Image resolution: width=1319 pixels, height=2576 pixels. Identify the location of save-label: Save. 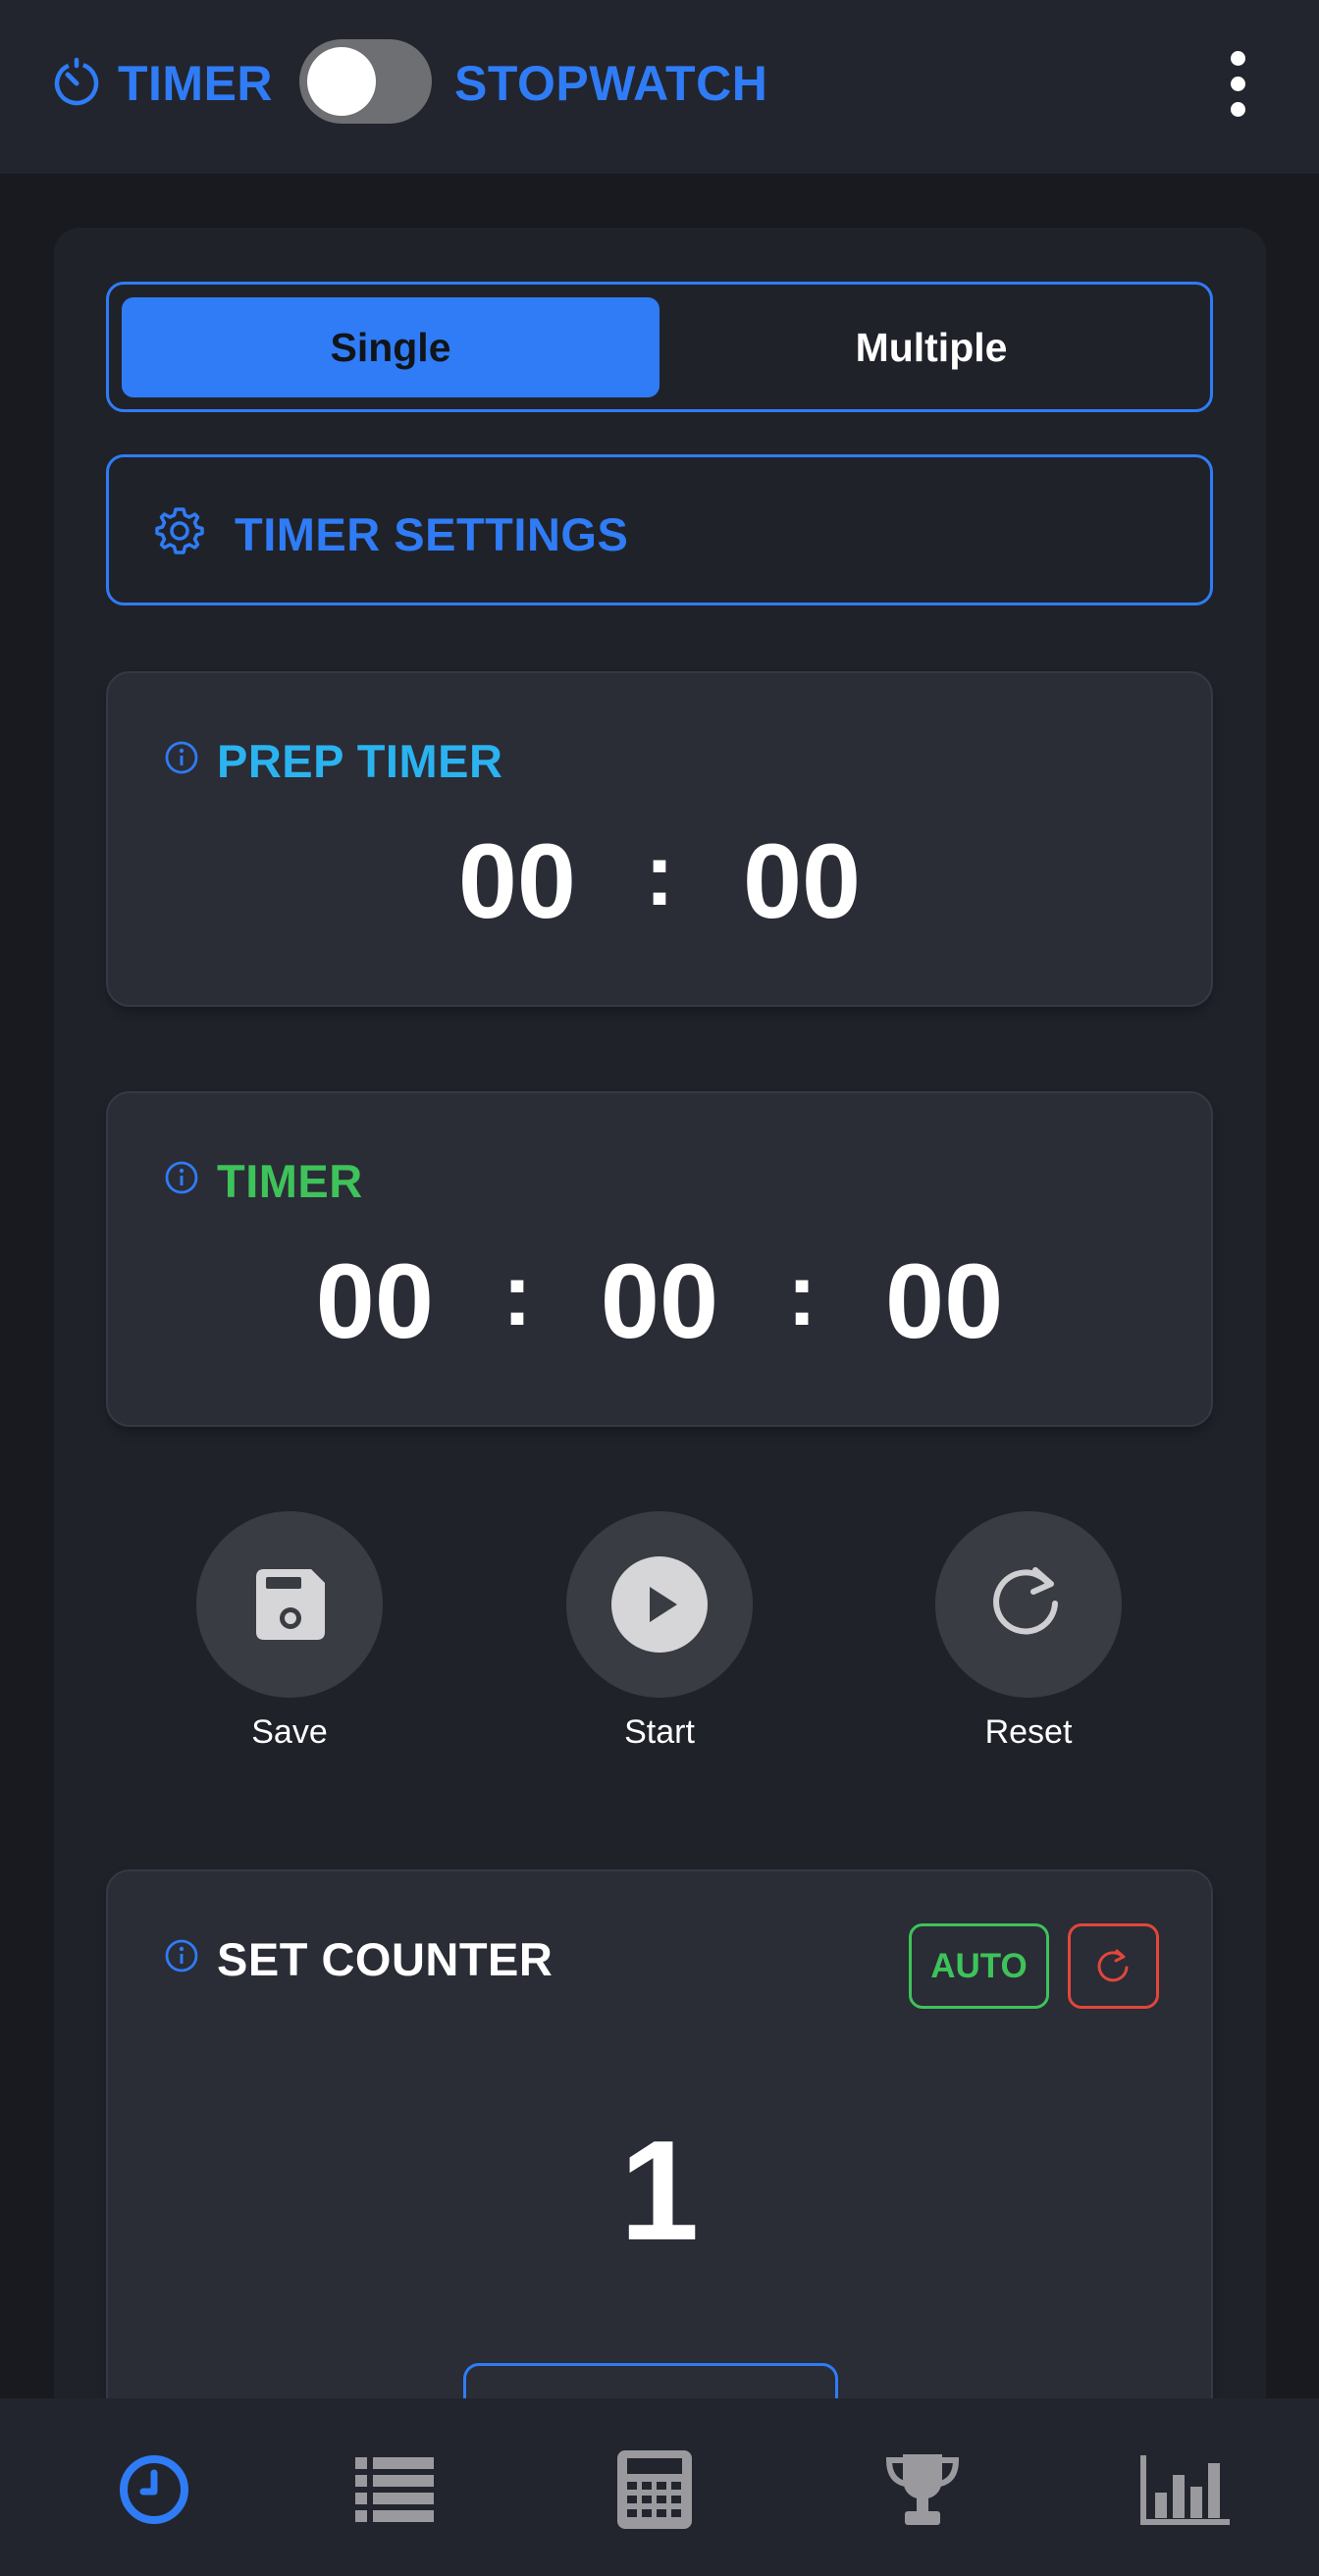
(289, 1732).